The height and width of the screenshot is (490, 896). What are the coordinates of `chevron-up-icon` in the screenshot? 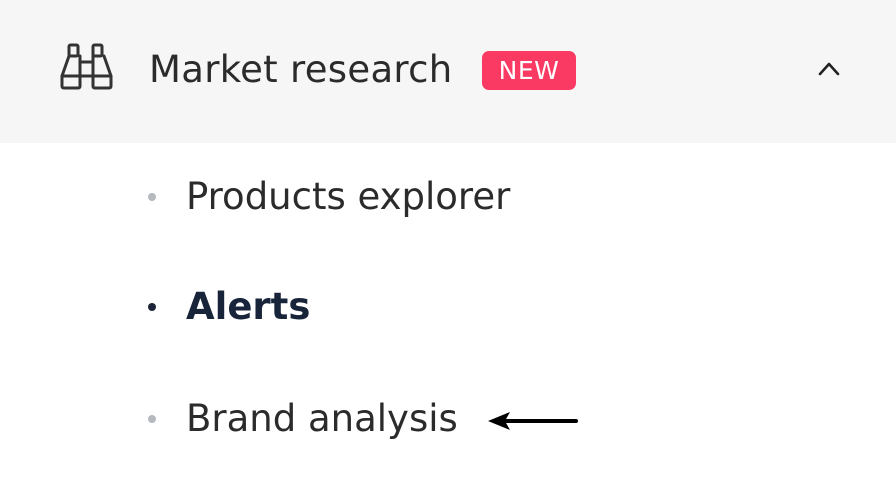 It's located at (829, 69).